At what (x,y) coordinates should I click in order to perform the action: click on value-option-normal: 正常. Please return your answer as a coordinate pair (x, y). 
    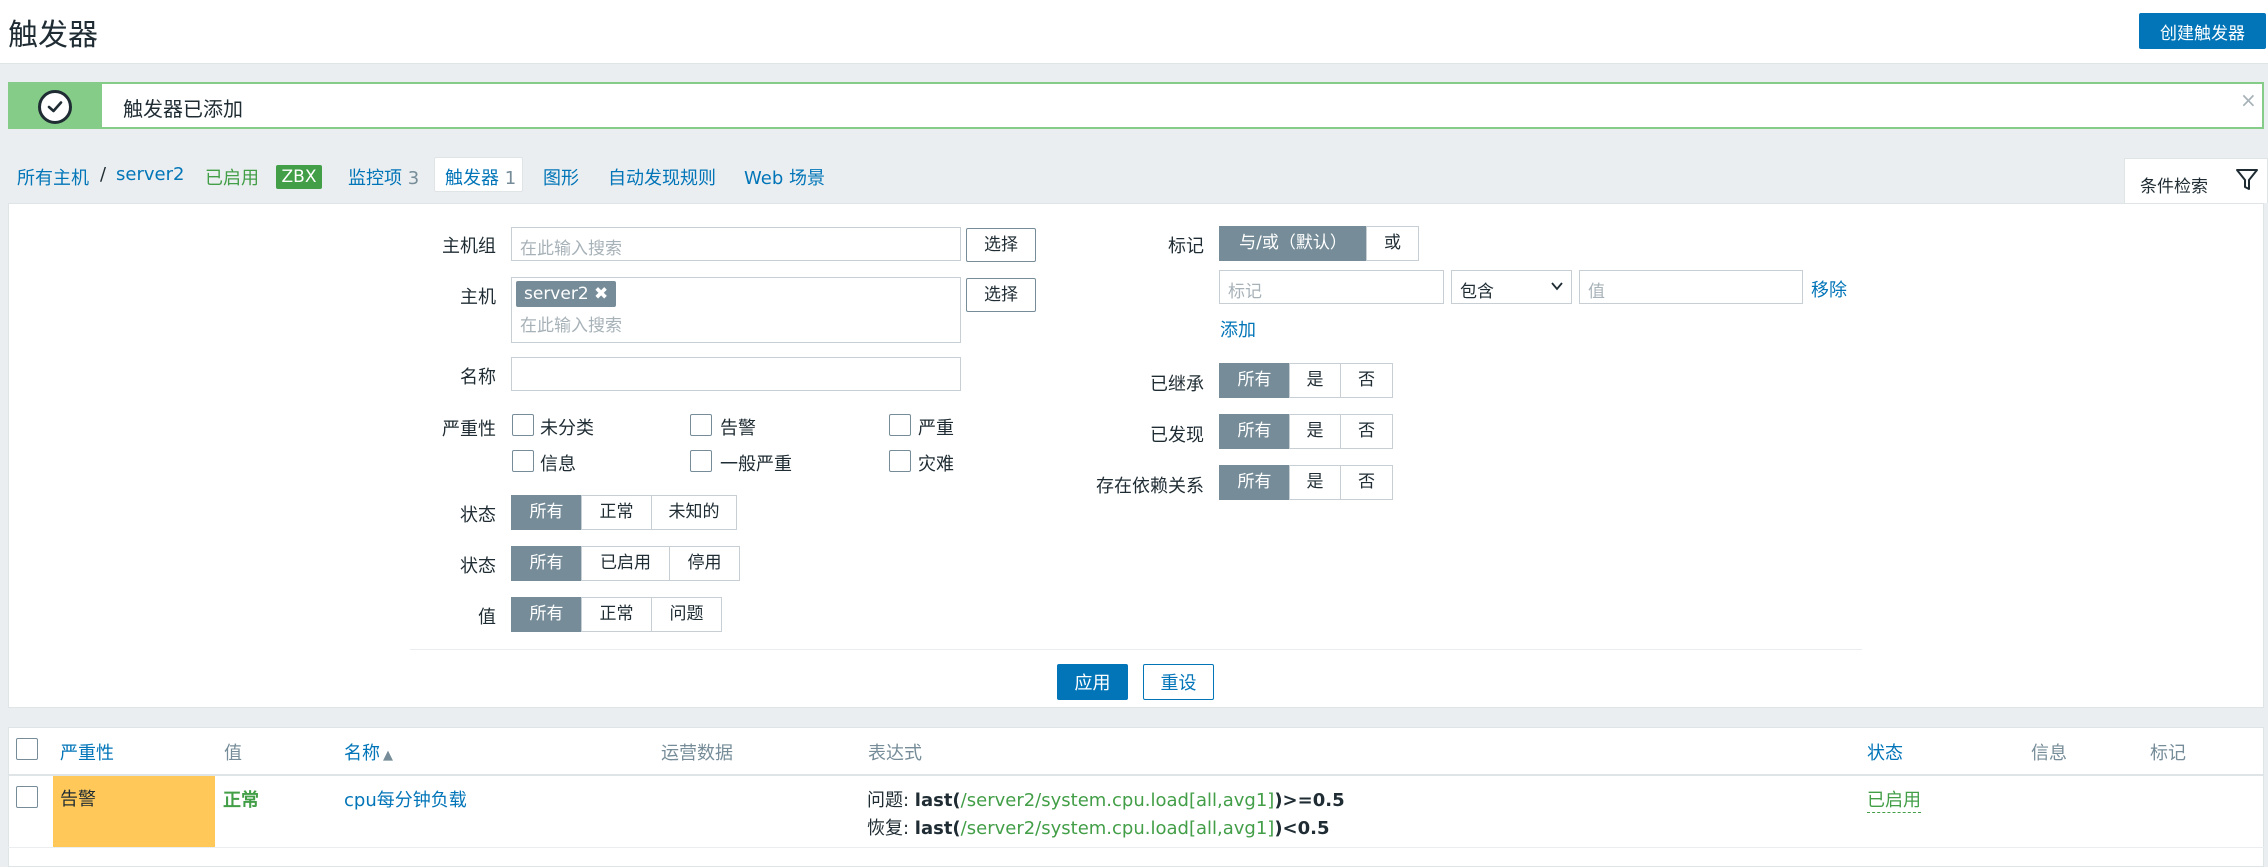
    Looking at the image, I should click on (616, 614).